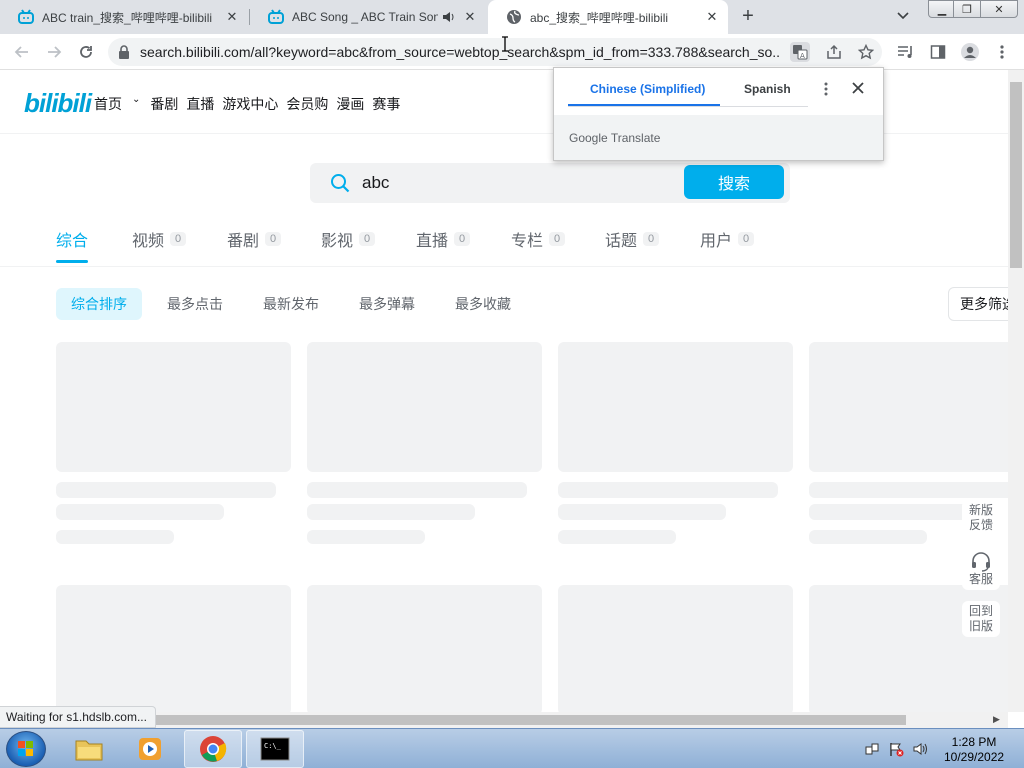  What do you see at coordinates (632, 239) in the screenshot?
I see `tab-topic: 话题 0` at bounding box center [632, 239].